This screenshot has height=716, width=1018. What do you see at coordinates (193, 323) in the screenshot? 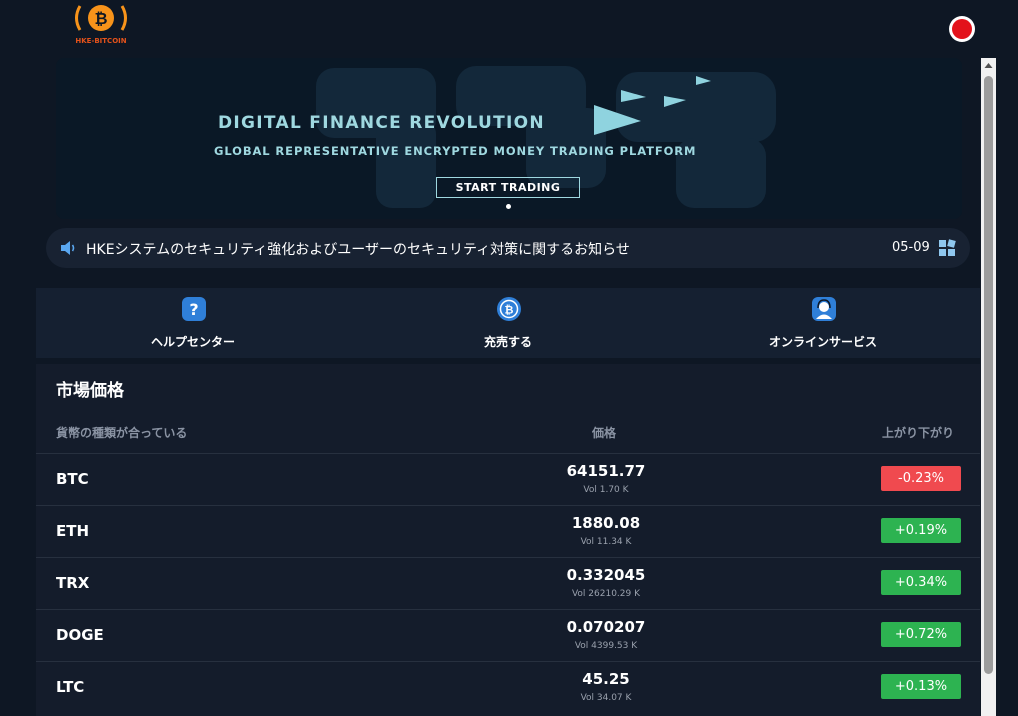
I see `nav-help-center: ? ヘルプセンター` at bounding box center [193, 323].